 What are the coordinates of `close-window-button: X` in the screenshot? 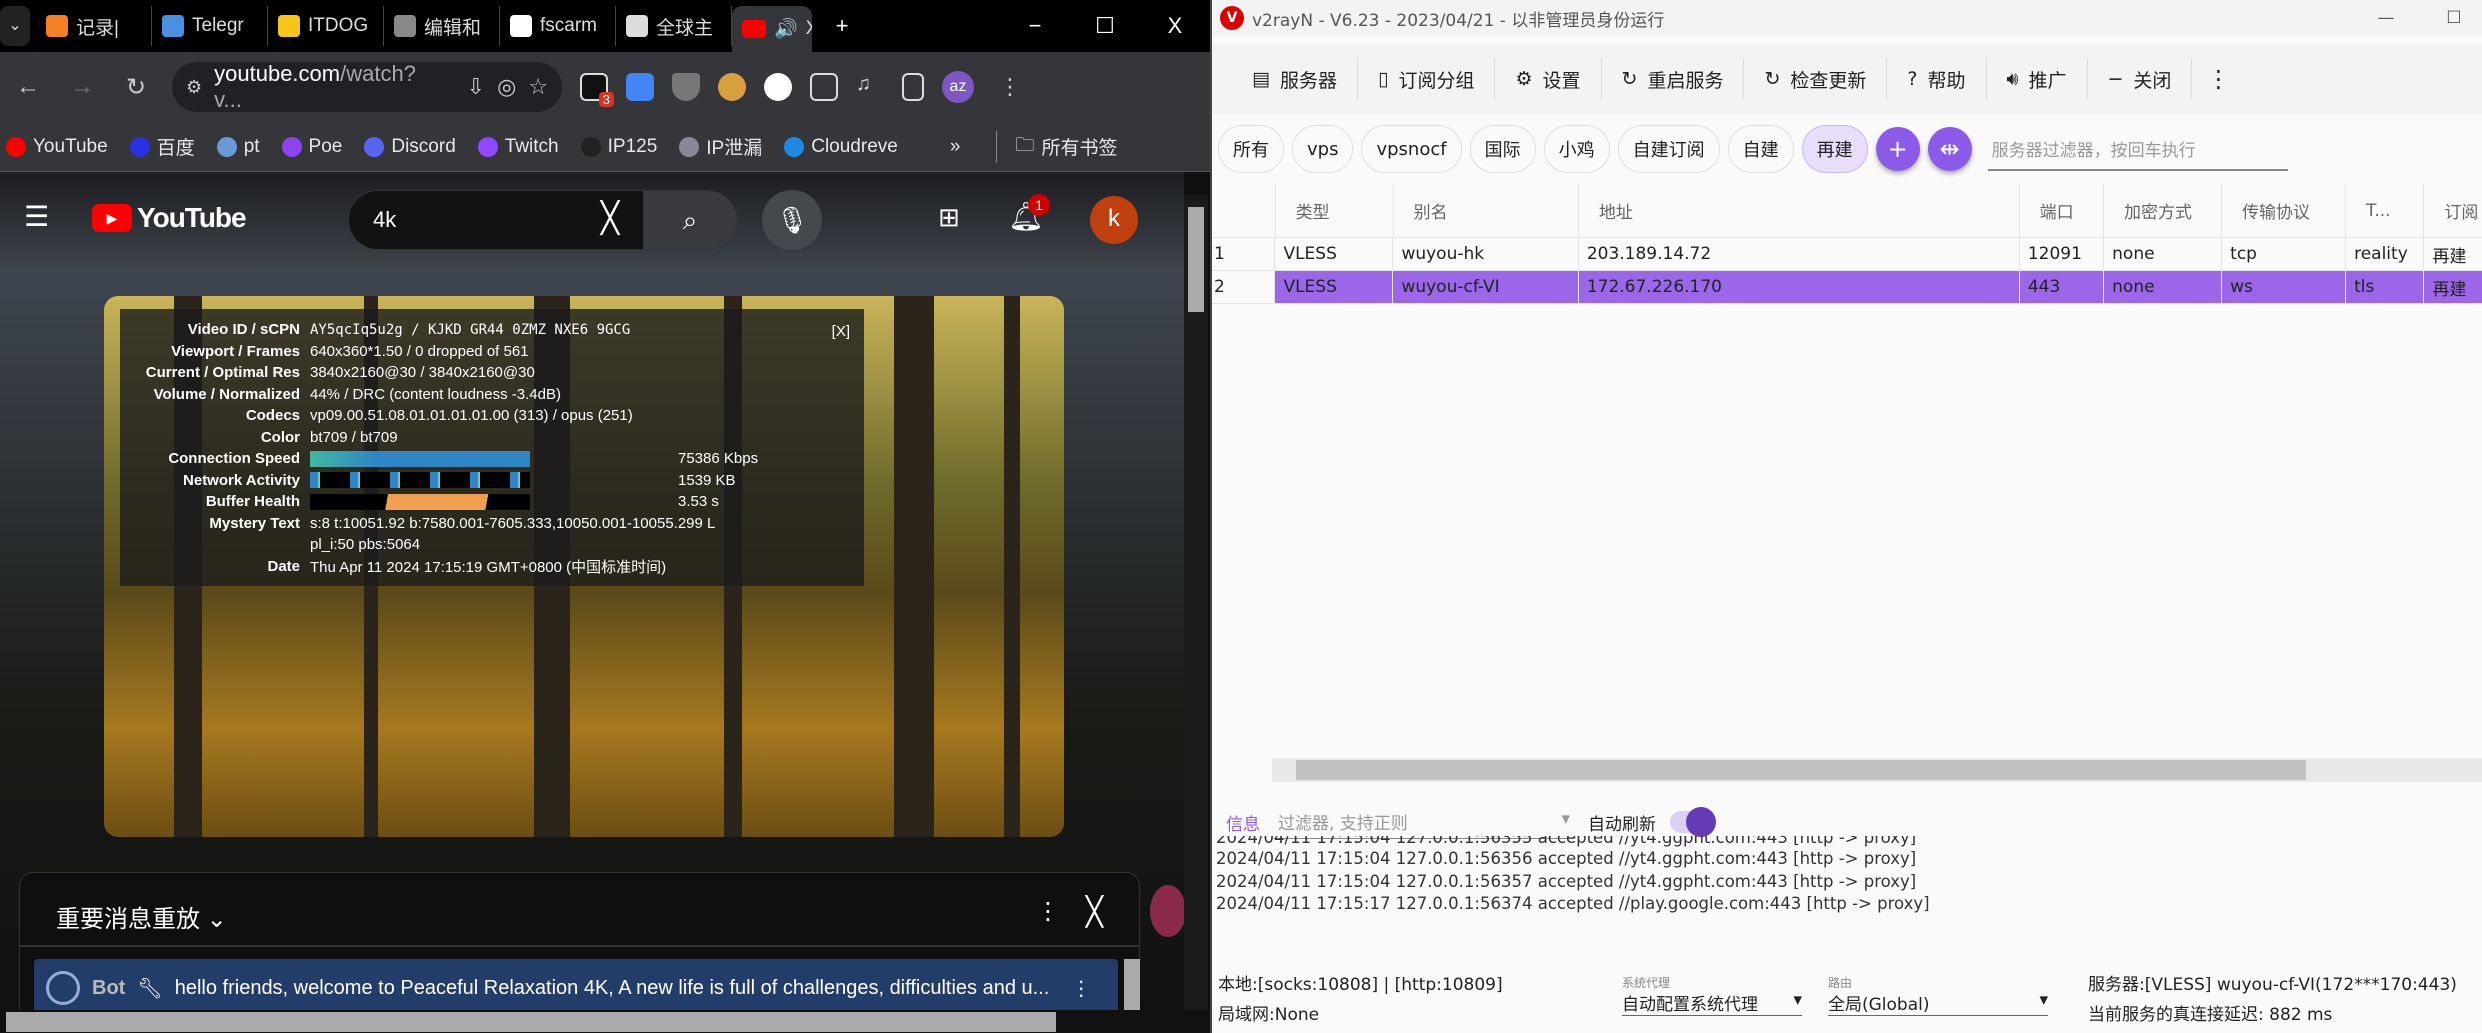 It's located at (1175, 26).